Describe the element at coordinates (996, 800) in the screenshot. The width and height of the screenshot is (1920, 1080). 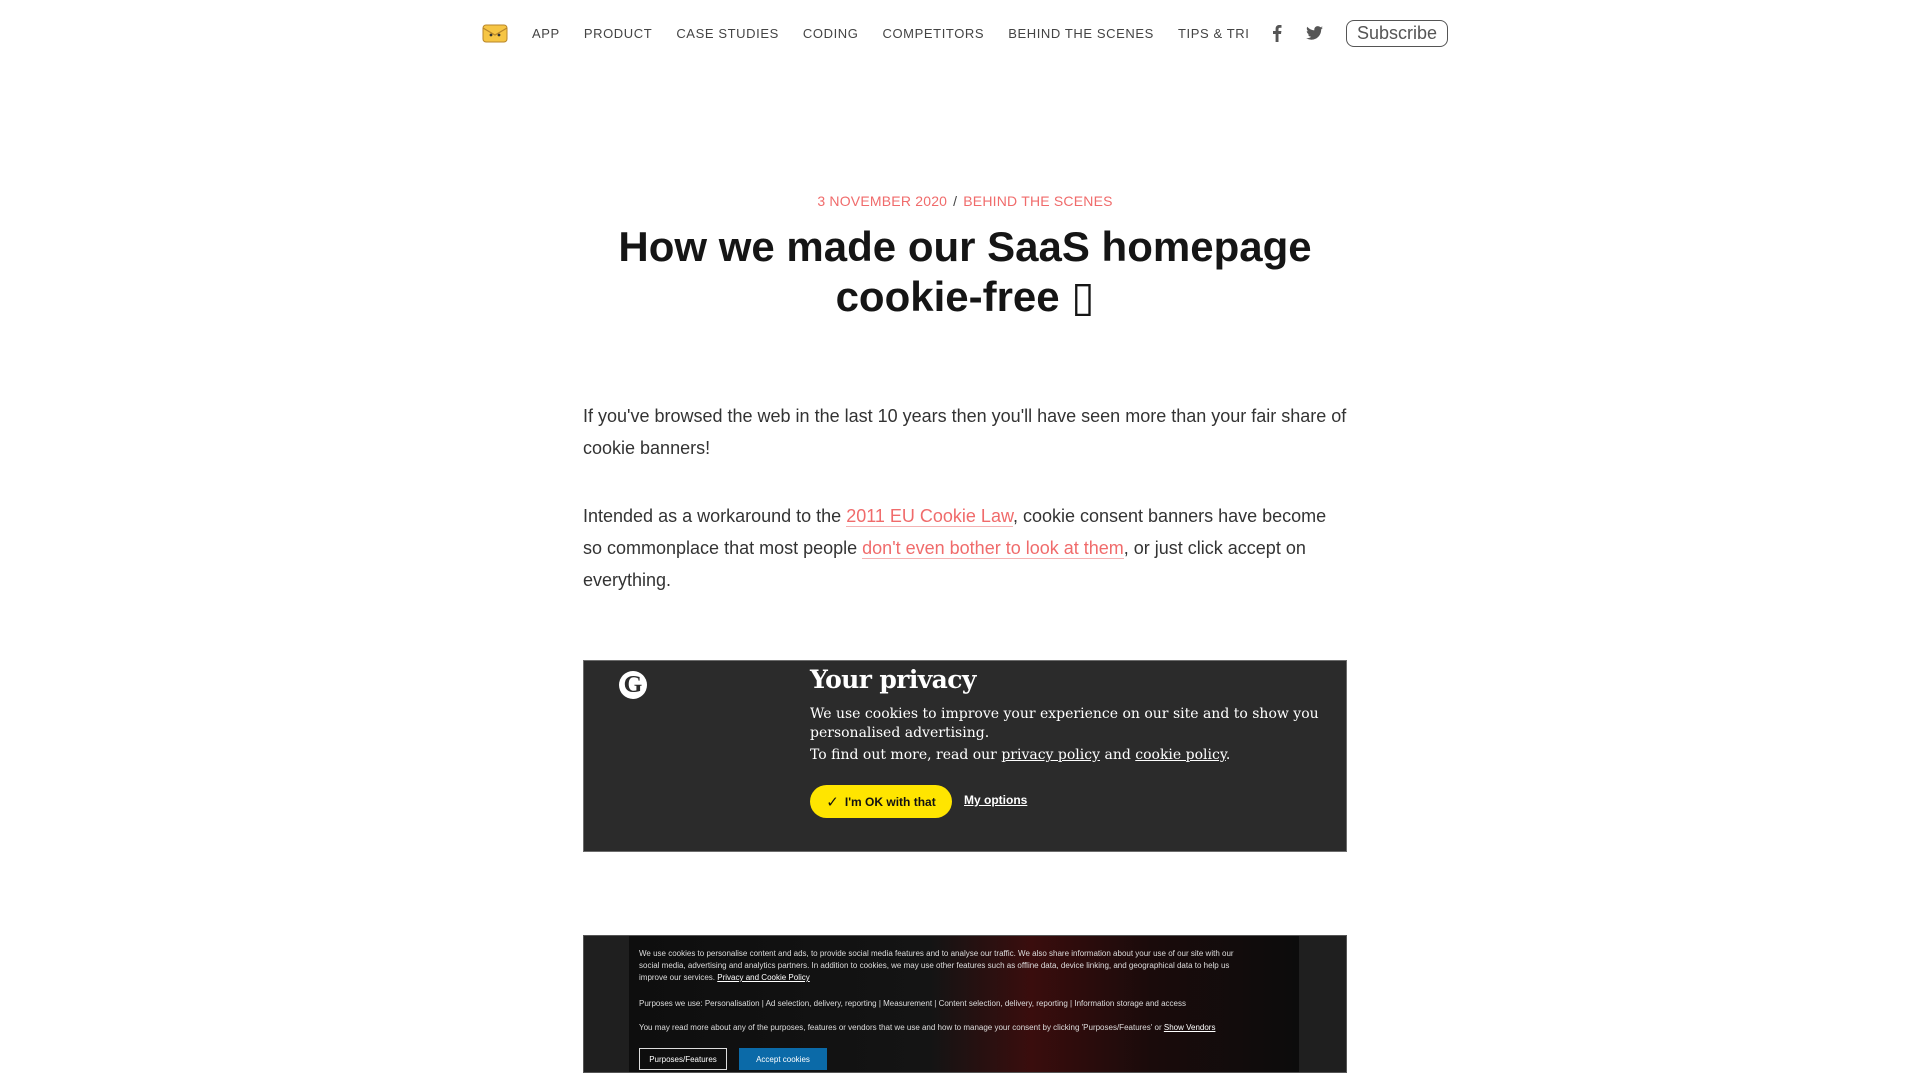
I see `my-options-link: My options` at that location.